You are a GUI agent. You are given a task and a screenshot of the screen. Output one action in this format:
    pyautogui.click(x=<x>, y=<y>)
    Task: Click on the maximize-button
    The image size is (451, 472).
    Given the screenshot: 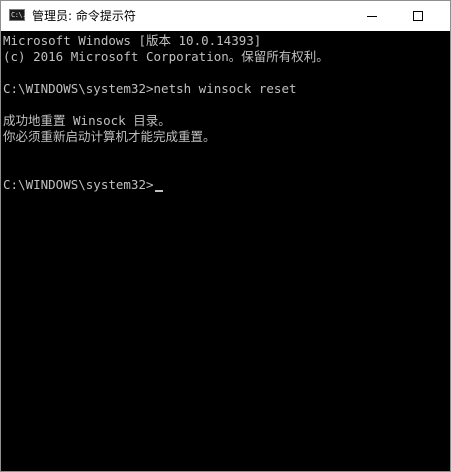 What is the action you would take?
    pyautogui.click(x=418, y=16)
    